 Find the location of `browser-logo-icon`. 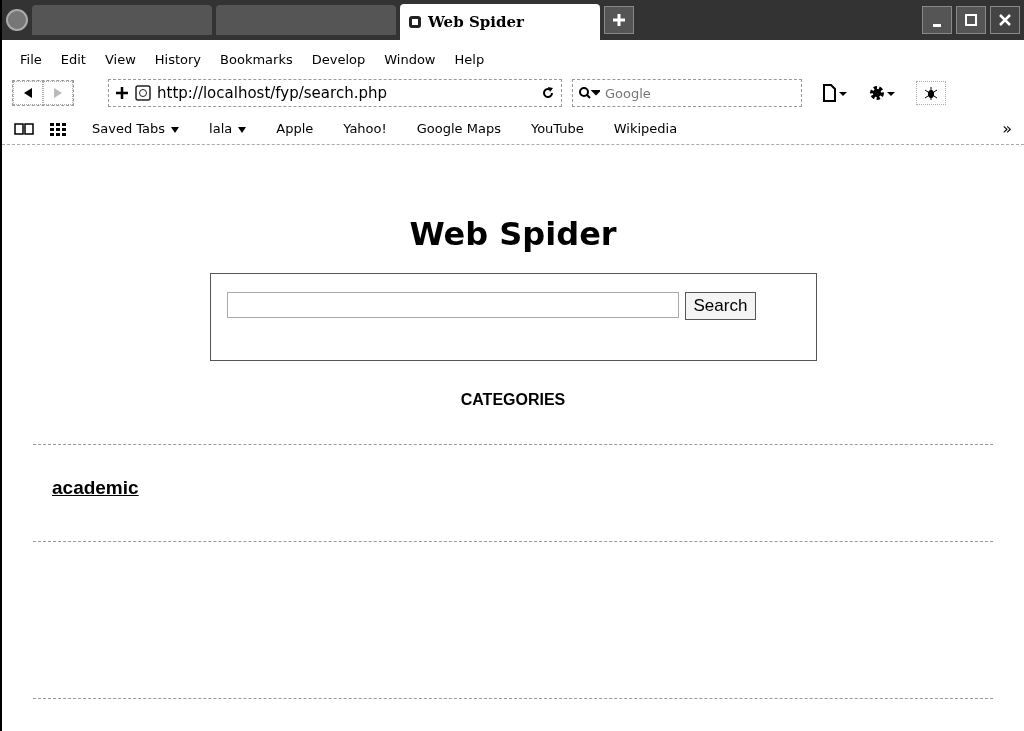

browser-logo-icon is located at coordinates (17, 20).